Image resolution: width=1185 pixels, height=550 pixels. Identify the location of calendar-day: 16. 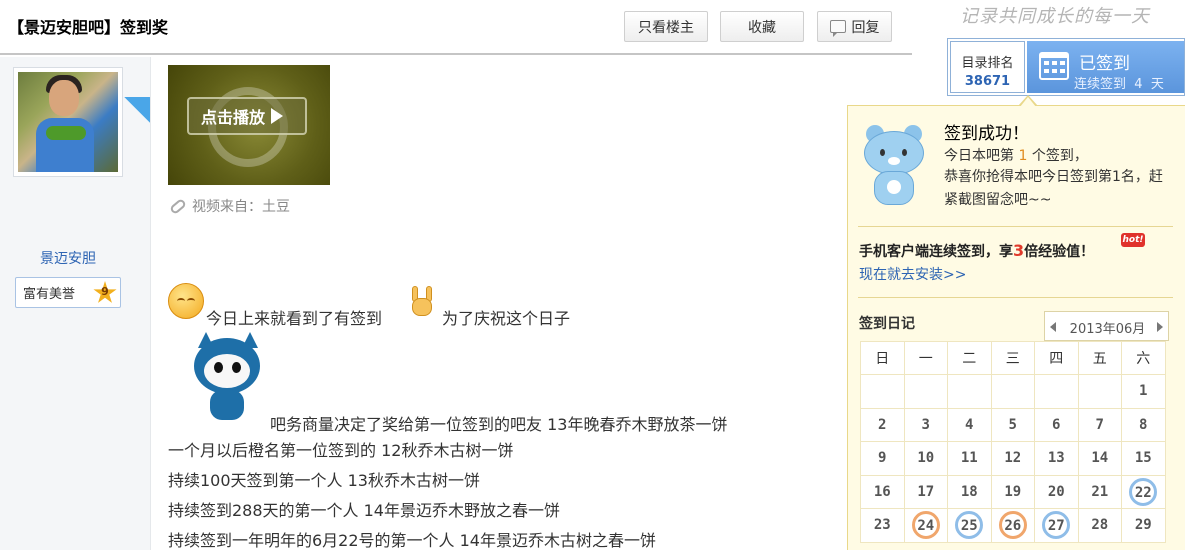
(882, 491).